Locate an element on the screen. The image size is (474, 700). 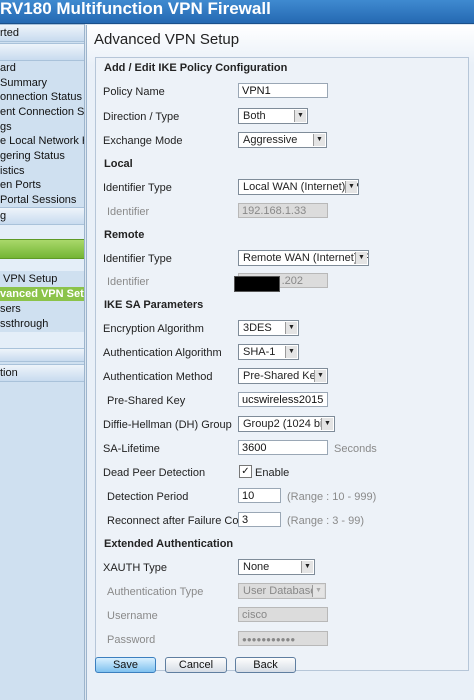
local-identifier-type-select: Local WAN (Internet) IP ▼ is located at coordinates (298, 187).